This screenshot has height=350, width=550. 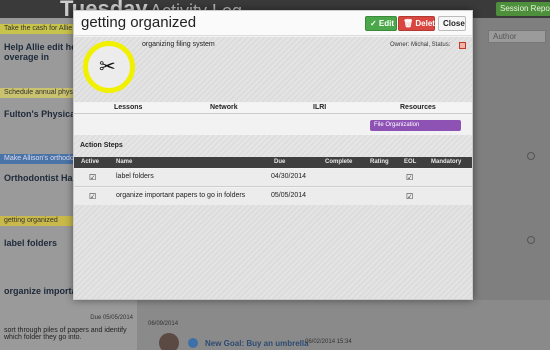 What do you see at coordinates (410, 162) in the screenshot?
I see `column-header: EOL` at bounding box center [410, 162].